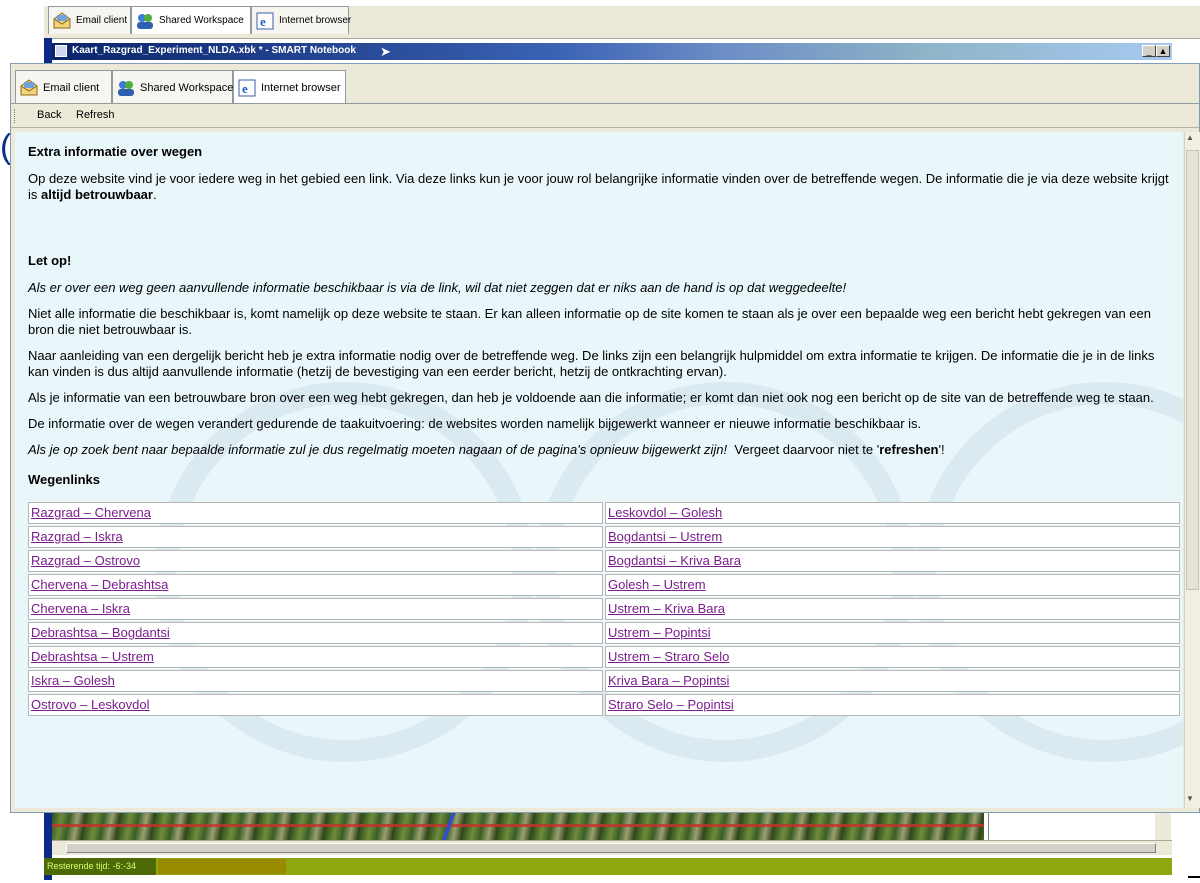 This screenshot has width=1200, height=883. I want to click on side-panel, so click(1068, 826).